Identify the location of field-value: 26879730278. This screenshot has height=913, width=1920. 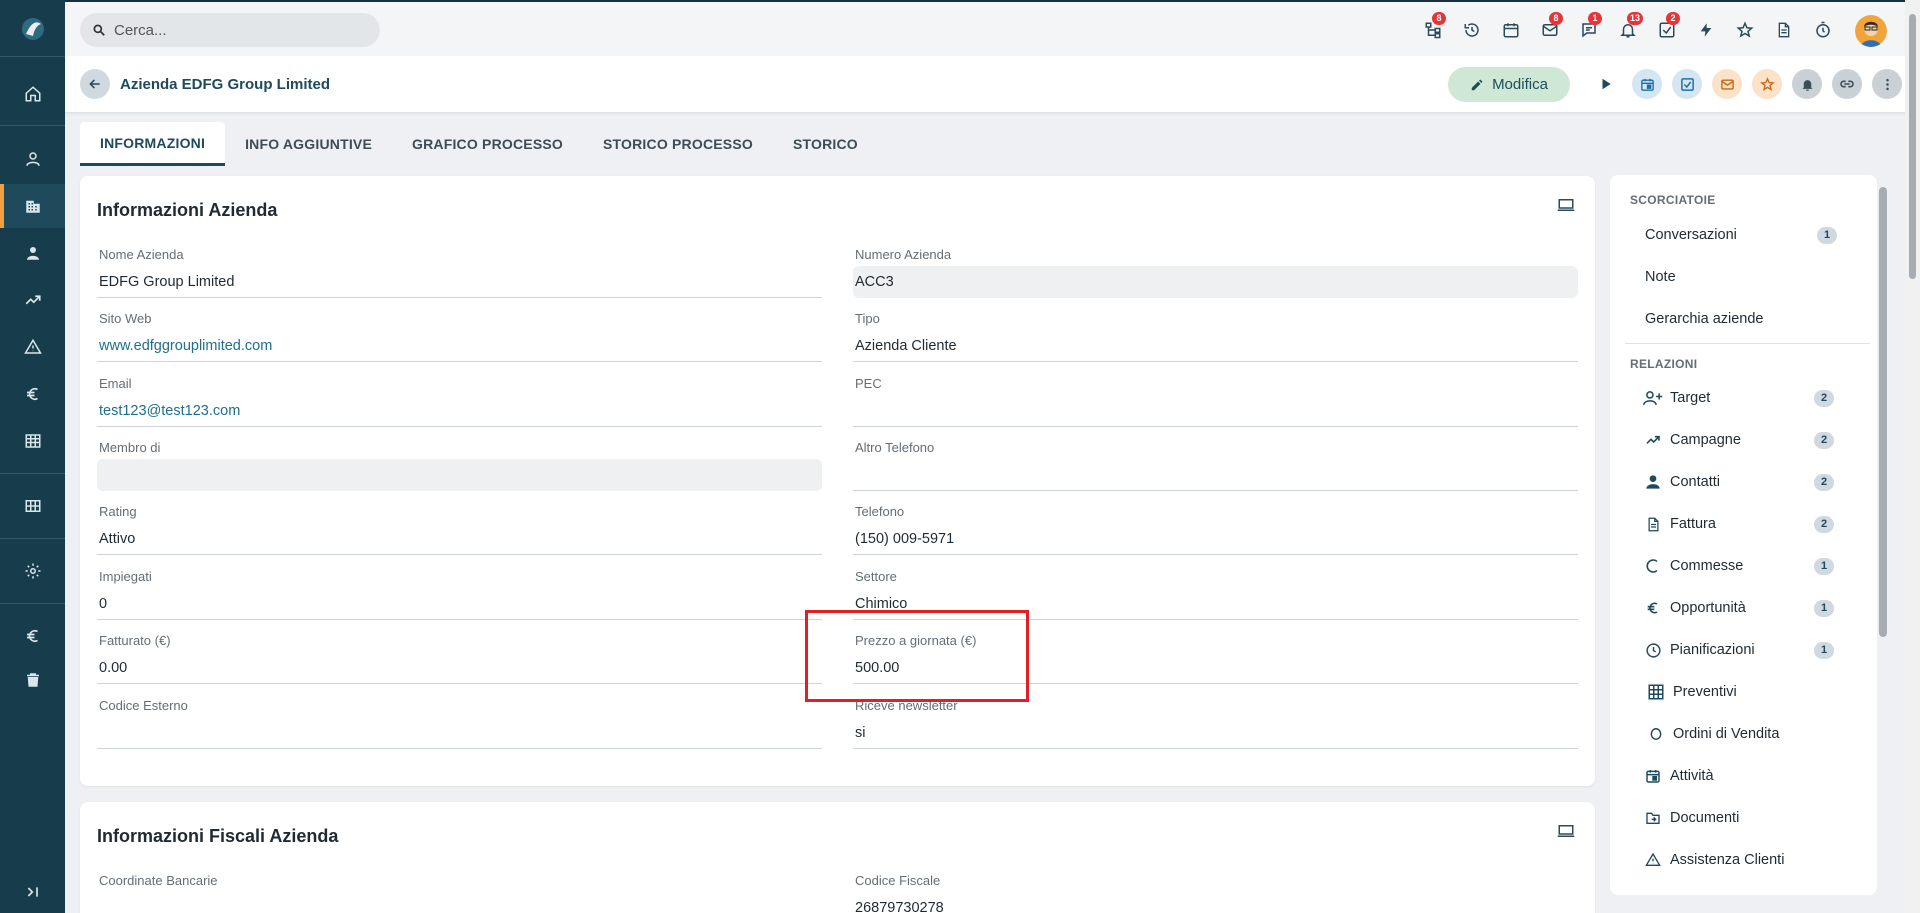
(1215, 902).